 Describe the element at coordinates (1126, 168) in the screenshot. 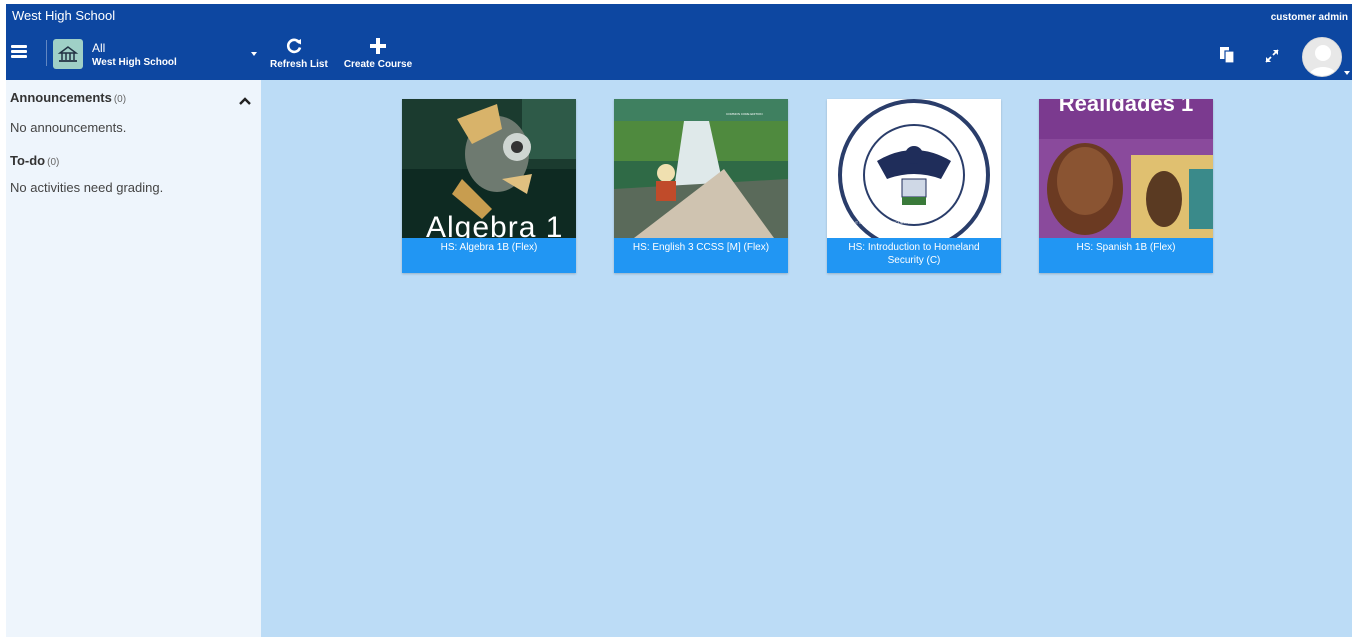

I see `course-cover-image: Realidades 1` at that location.